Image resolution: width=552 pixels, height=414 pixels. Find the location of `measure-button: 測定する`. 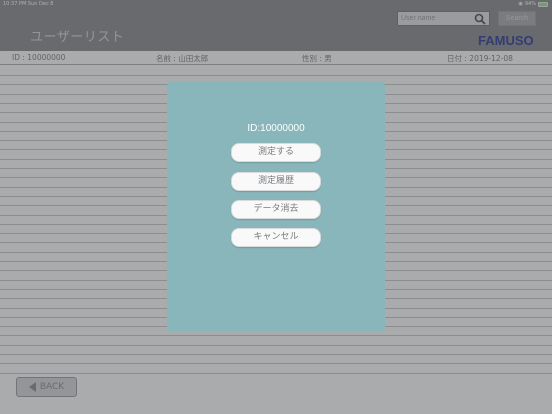

measure-button: 測定する is located at coordinates (276, 152).